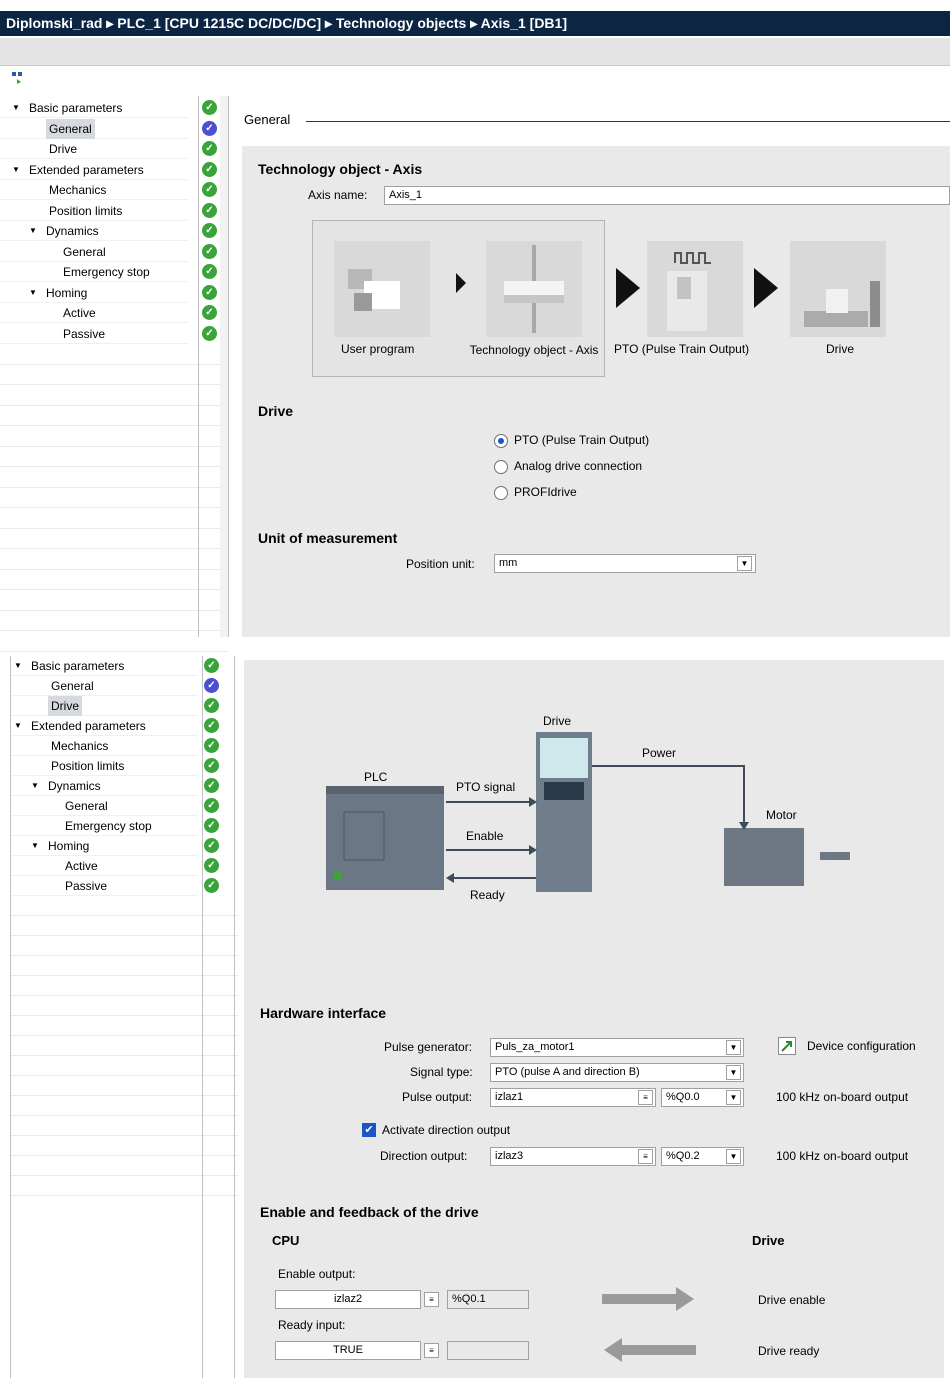  I want to click on hardware-interface-heading: Hardware interface, so click(323, 1013).